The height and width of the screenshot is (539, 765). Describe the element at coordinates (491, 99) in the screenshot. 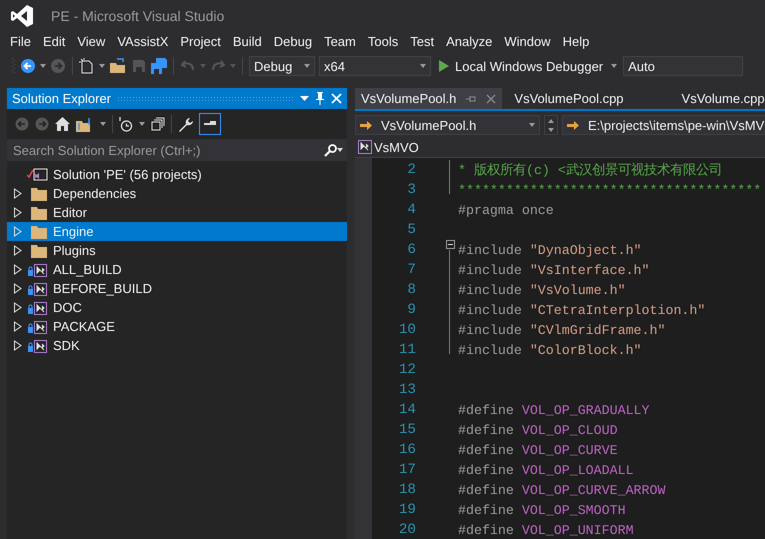

I see `close-icon` at that location.